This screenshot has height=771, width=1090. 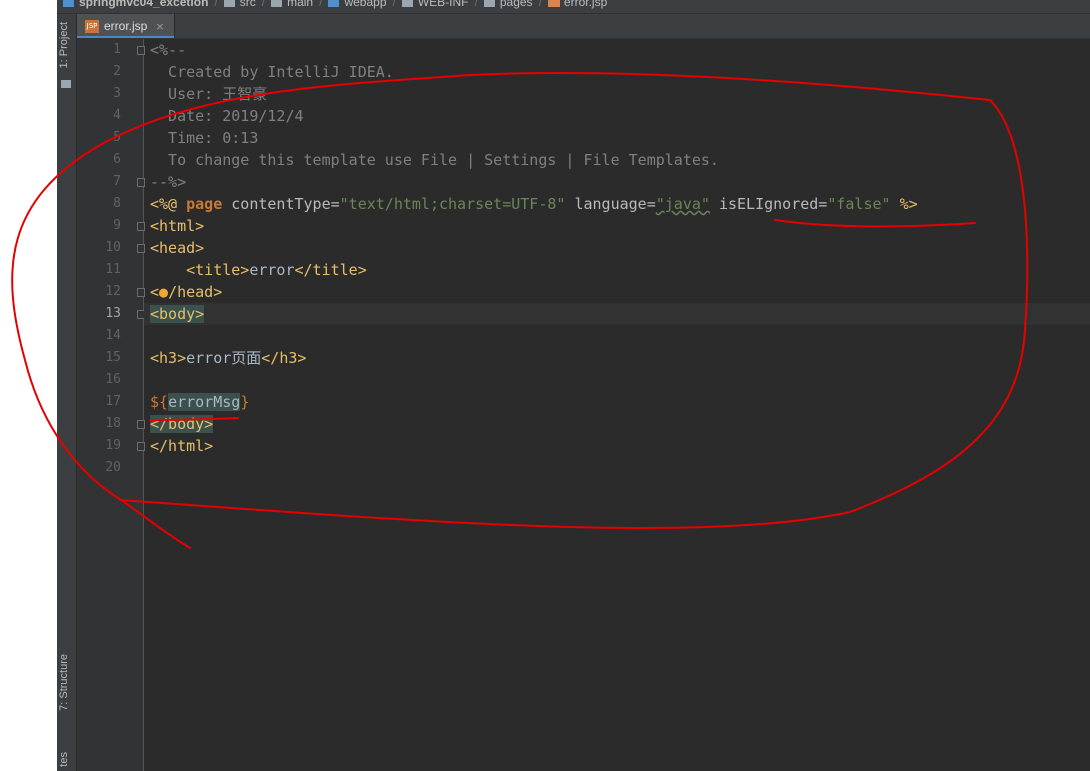 I want to click on web-folder-icon, so click(x=334, y=3).